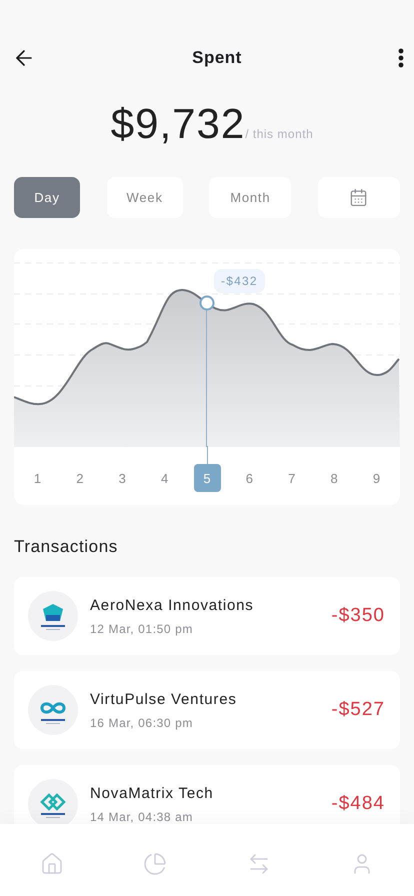 The image size is (414, 896). I want to click on day-label: 7, so click(292, 478).